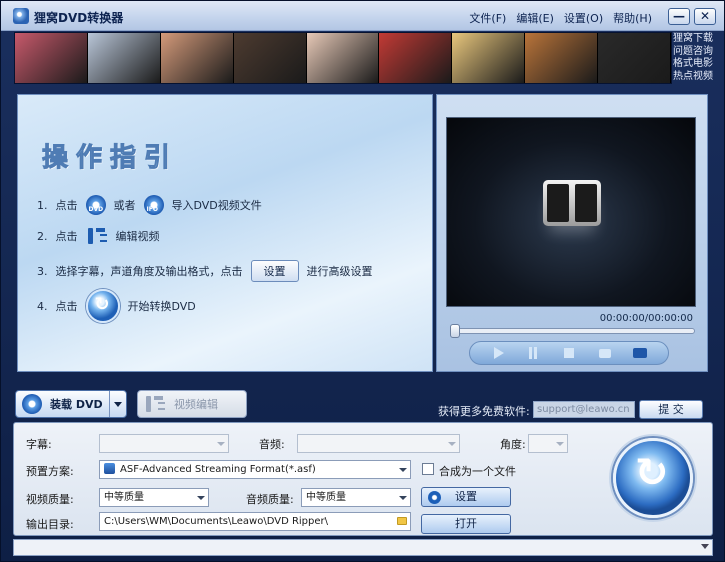 This screenshot has width=725, height=562. I want to click on video-screen, so click(571, 212).